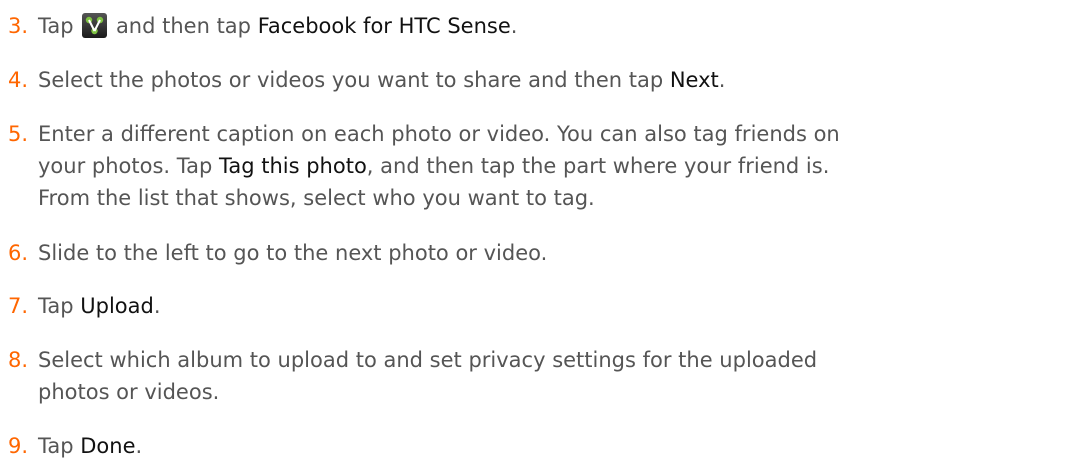 This screenshot has width=1075, height=472. I want to click on step-text-line: photos or videos., so click(129, 392).